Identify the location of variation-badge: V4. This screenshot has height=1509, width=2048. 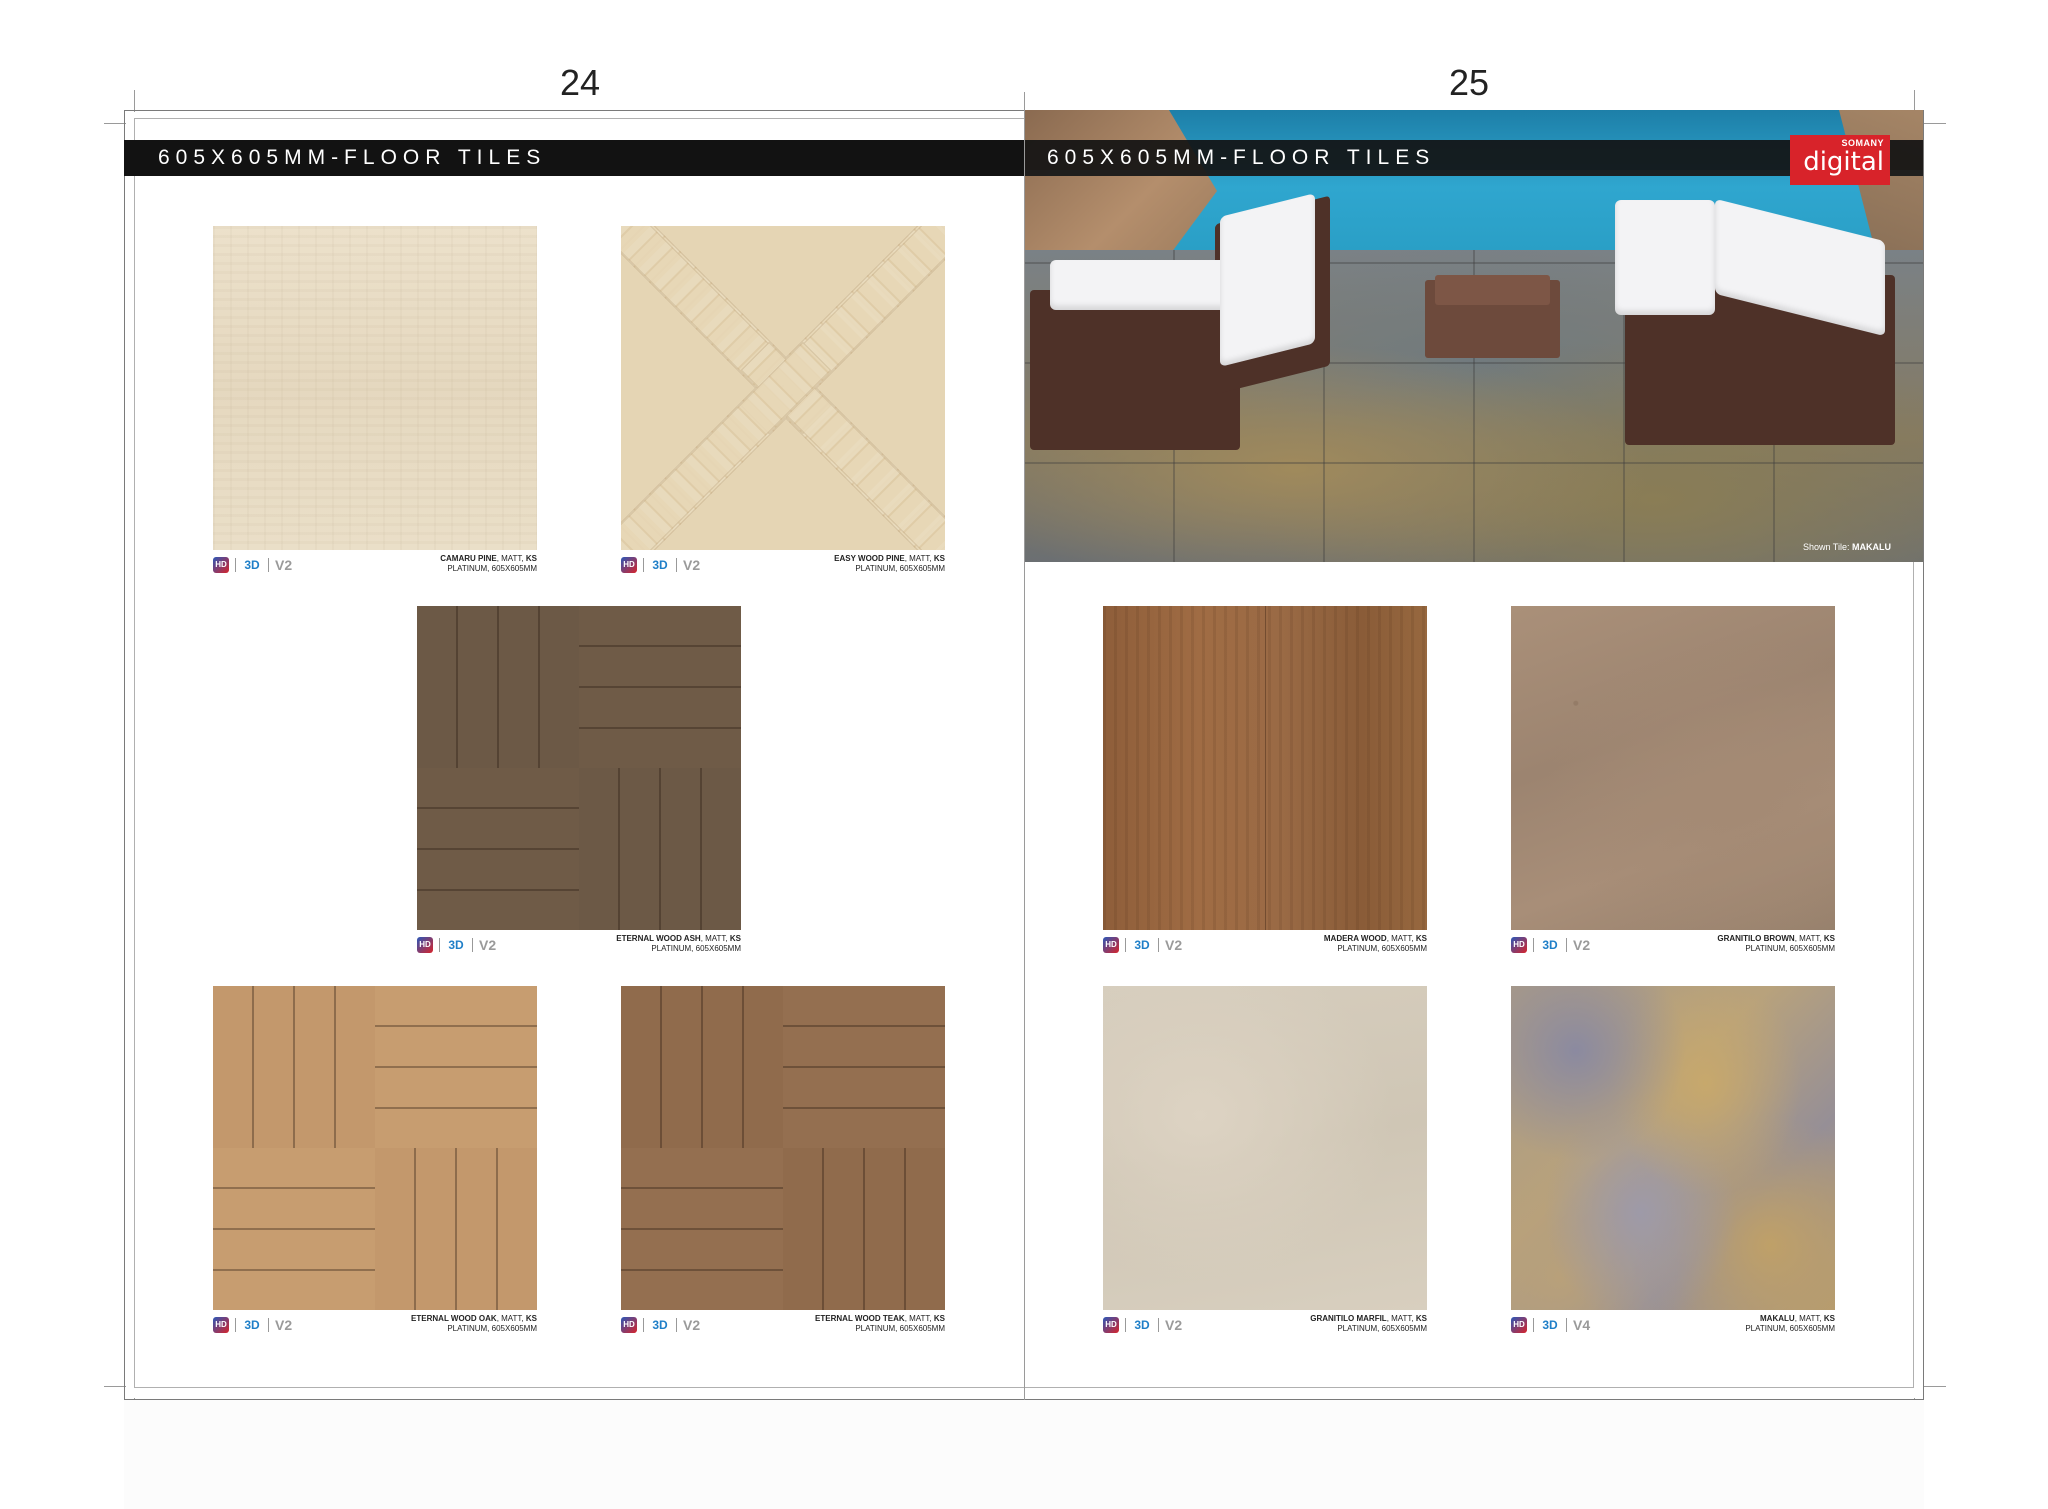
(1582, 1325).